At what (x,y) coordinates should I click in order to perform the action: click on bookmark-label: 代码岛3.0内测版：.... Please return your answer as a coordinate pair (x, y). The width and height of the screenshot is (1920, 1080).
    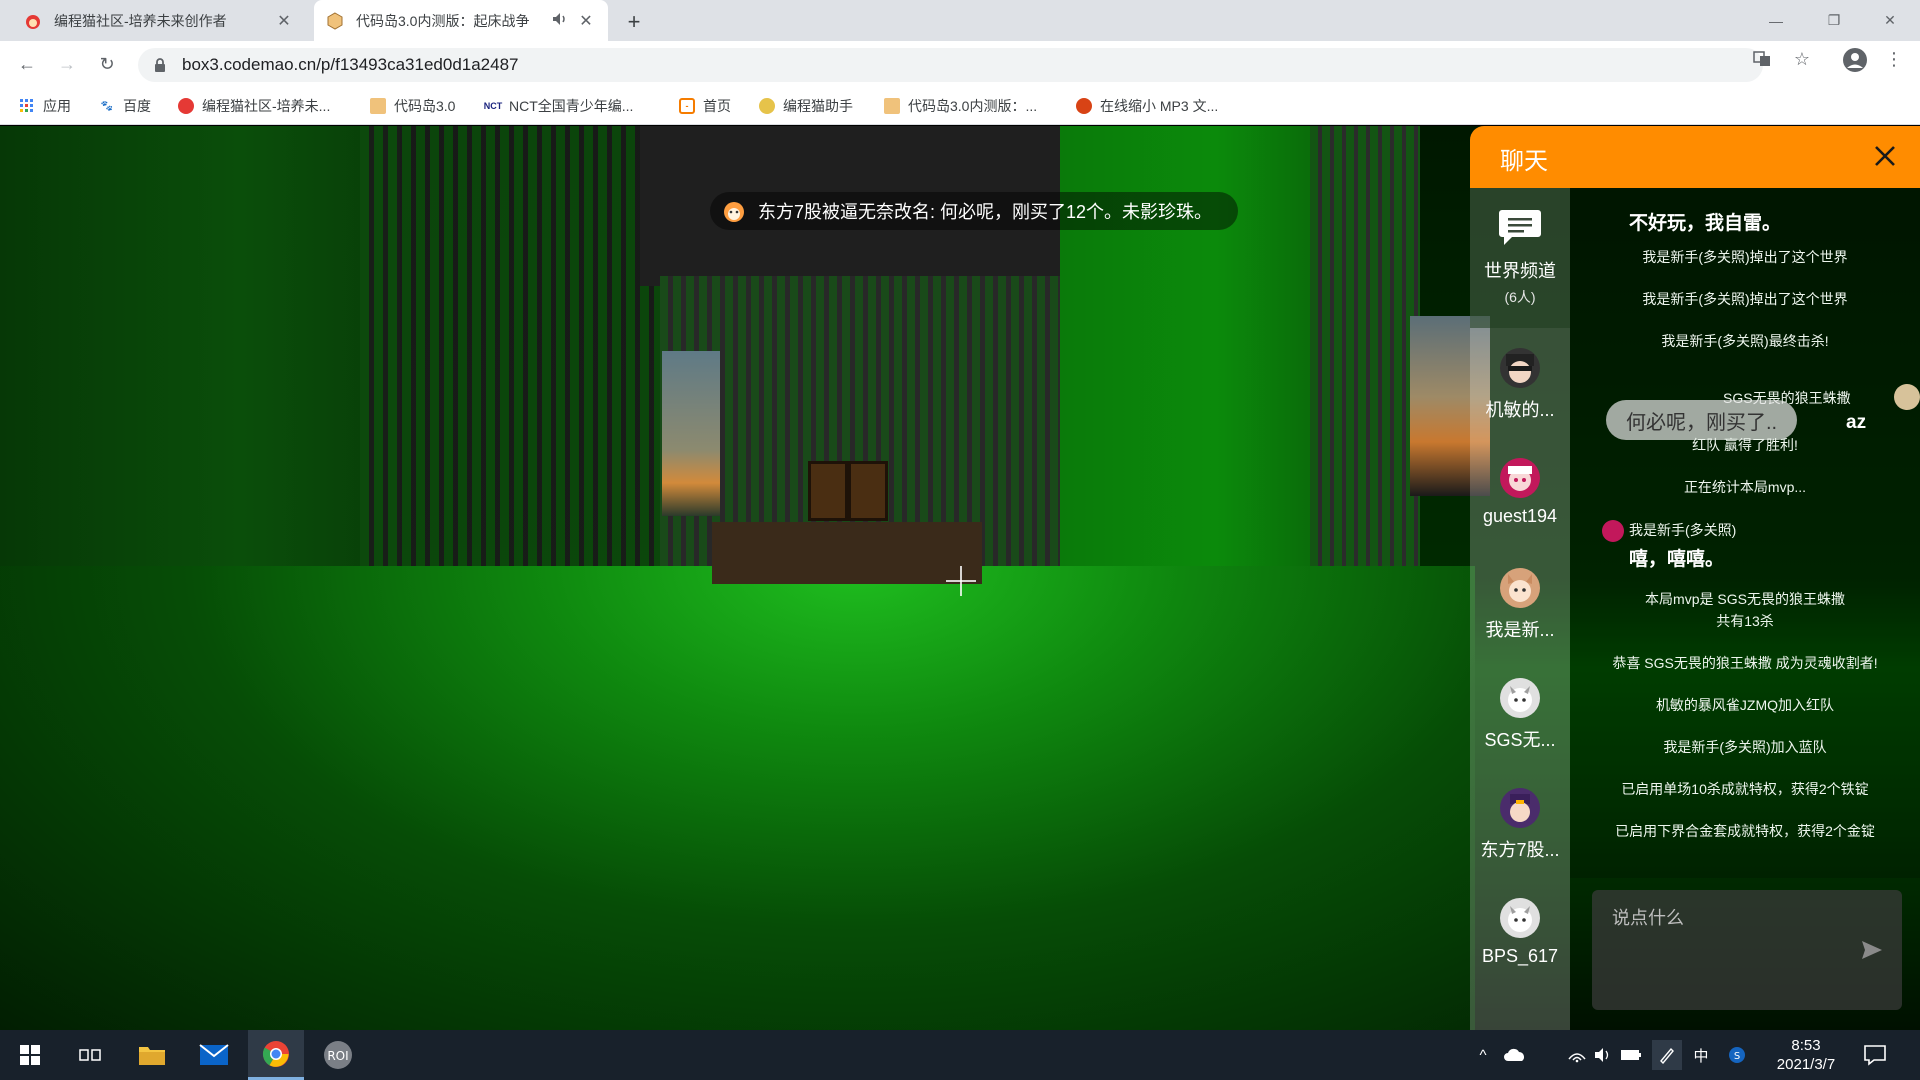
    Looking at the image, I should click on (973, 106).